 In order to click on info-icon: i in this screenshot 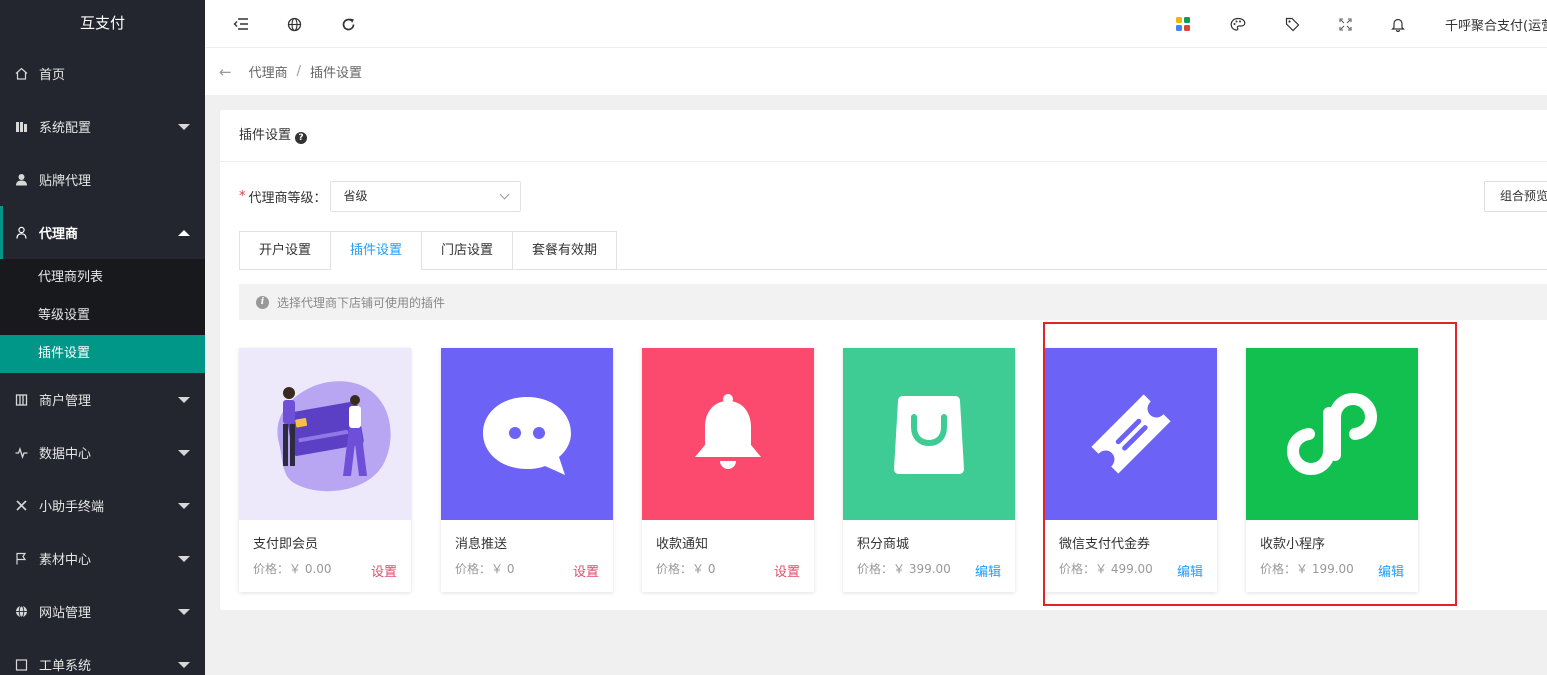, I will do `click(262, 302)`.